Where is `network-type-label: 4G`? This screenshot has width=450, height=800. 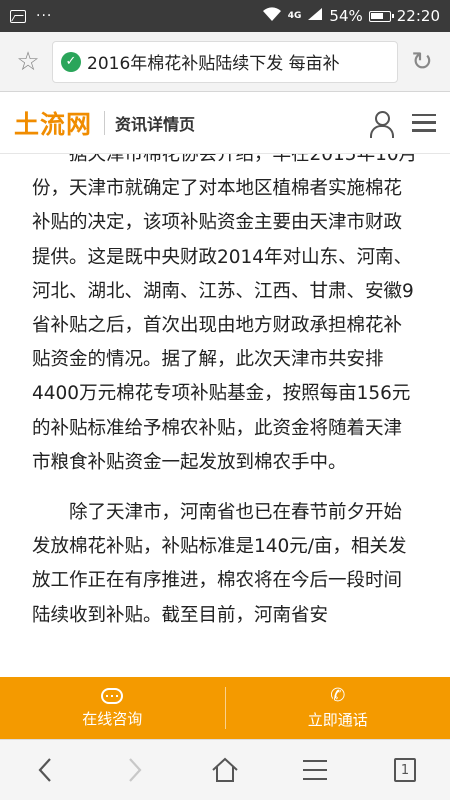 network-type-label: 4G is located at coordinates (294, 16).